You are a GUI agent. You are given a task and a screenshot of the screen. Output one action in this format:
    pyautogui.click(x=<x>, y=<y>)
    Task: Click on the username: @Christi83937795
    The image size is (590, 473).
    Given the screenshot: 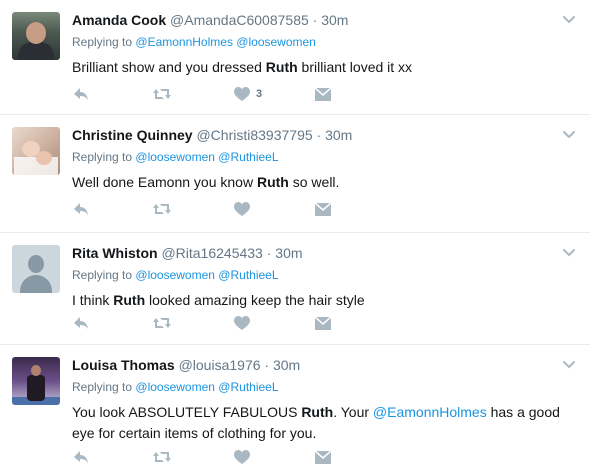 What is the action you would take?
    pyautogui.click(x=254, y=135)
    